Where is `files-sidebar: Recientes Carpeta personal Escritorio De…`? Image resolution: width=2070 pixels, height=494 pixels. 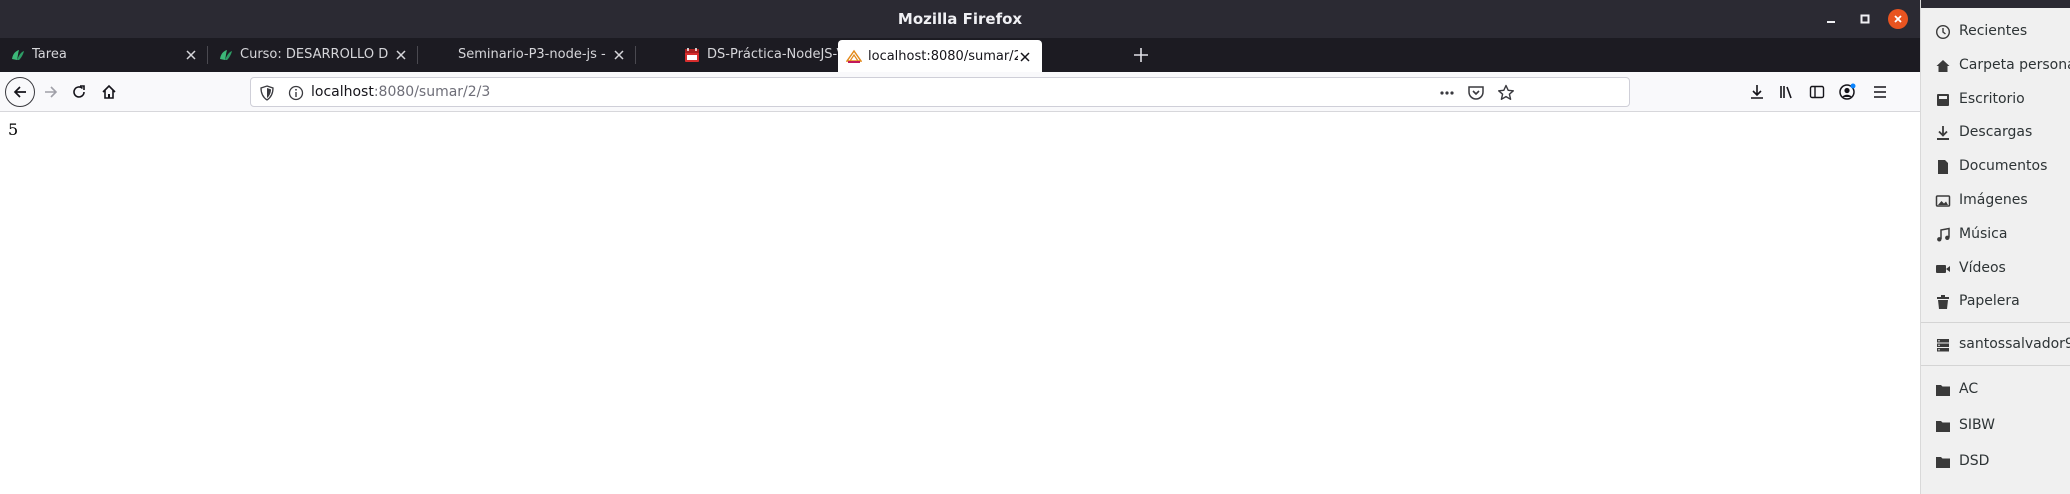
files-sidebar: Recientes Carpeta personal Escritorio De… is located at coordinates (1995, 247).